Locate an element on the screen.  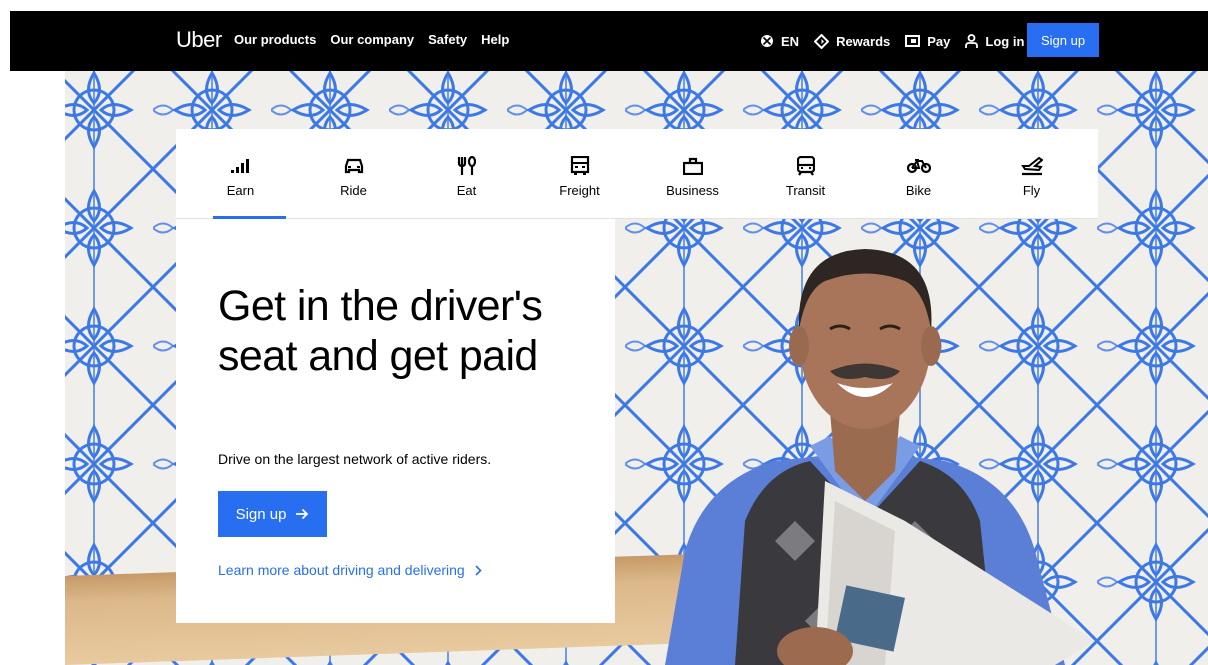
learn-more-link: Learn more about driving and delivering is located at coordinates (350, 570).